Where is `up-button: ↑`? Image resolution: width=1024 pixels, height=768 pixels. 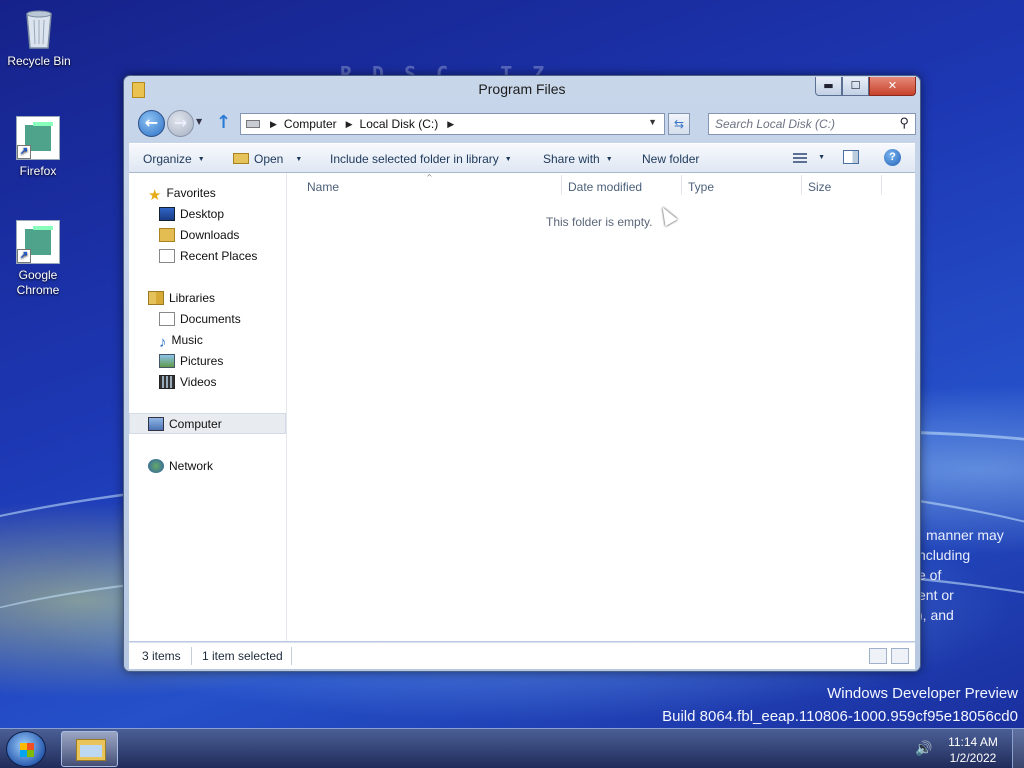 up-button: ↑ is located at coordinates (223, 122).